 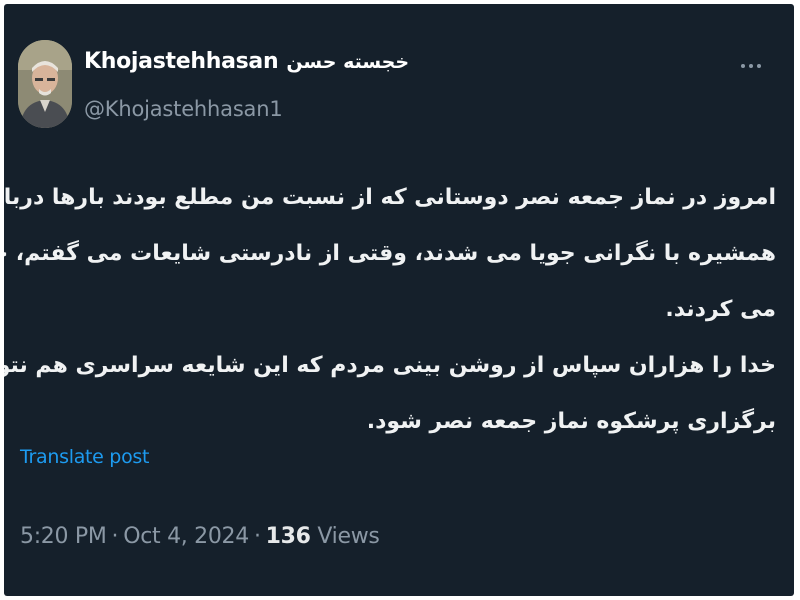 I want to click on avatar-photo, so click(x=45, y=84).